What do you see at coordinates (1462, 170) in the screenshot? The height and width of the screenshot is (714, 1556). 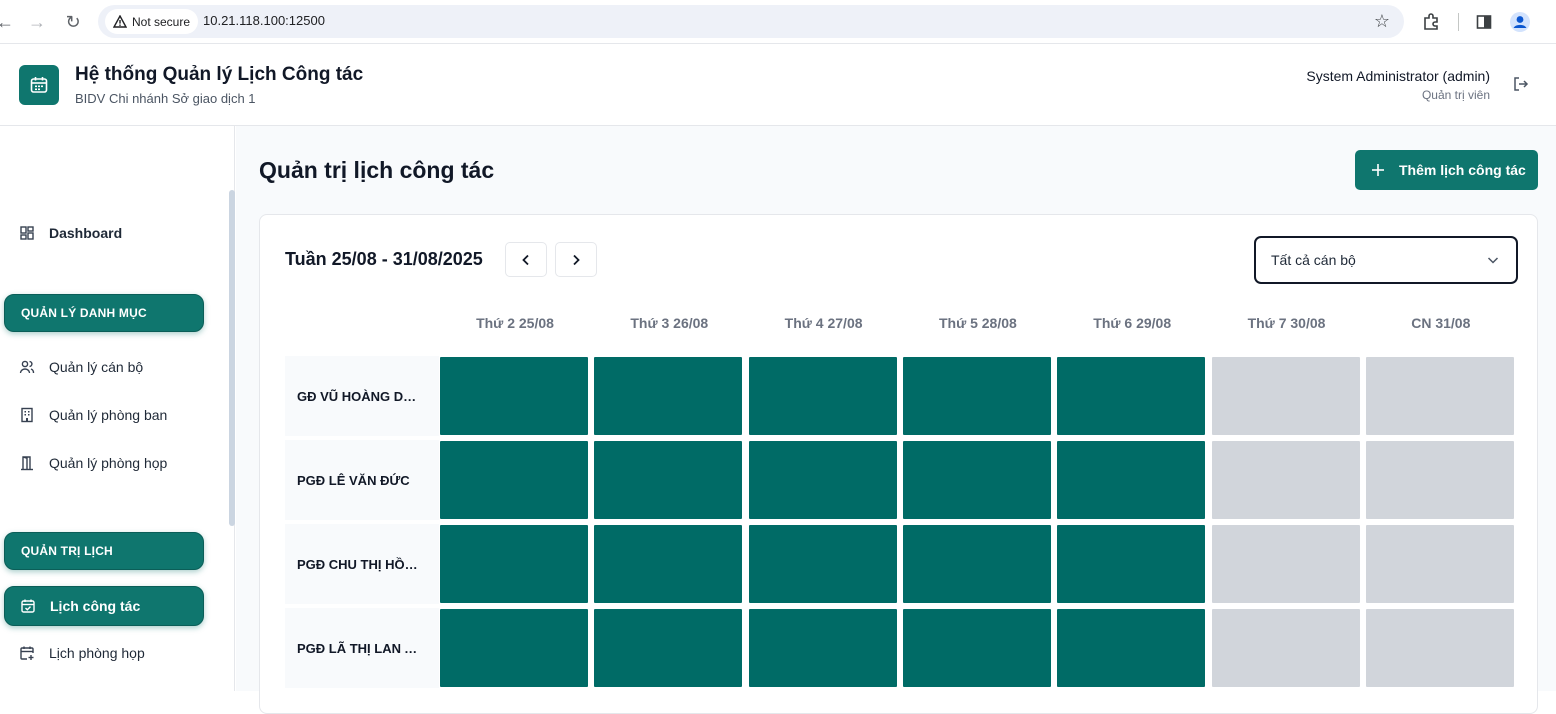 I see `add-schedule-label: Thêm lịch công tác` at bounding box center [1462, 170].